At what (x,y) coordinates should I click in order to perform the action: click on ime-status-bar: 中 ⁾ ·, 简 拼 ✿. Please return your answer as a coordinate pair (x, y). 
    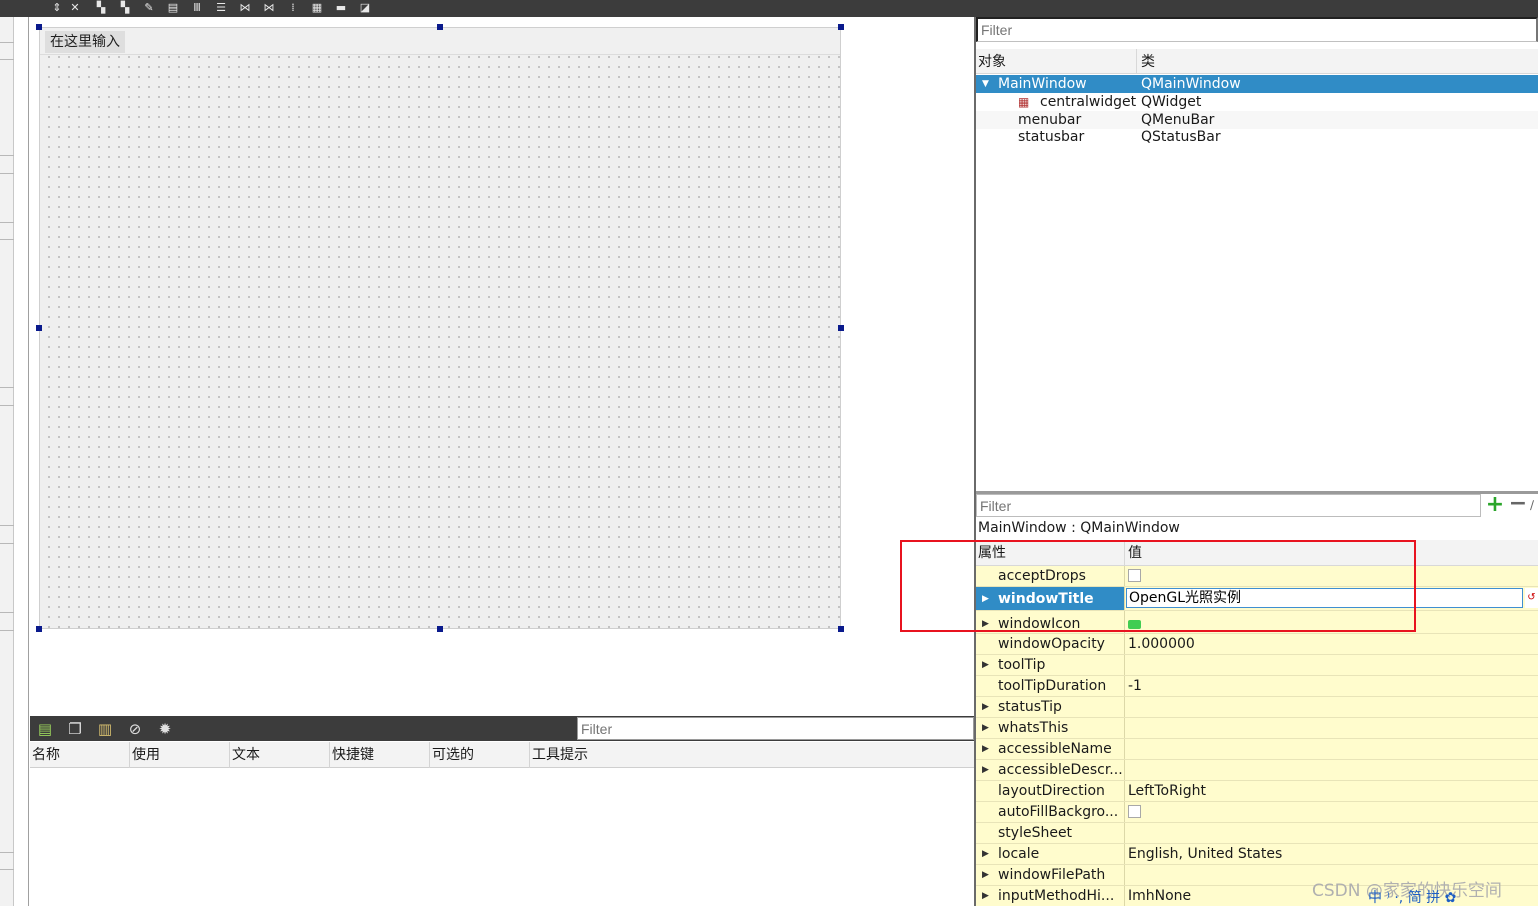
    Looking at the image, I should click on (1453, 898).